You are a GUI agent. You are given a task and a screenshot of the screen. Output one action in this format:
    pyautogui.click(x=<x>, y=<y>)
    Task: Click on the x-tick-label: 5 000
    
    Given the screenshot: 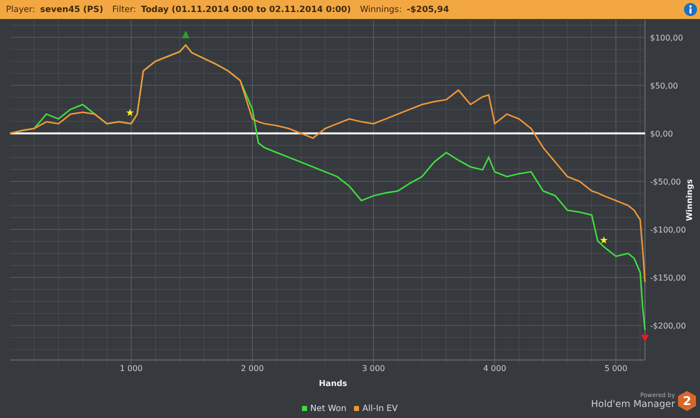 What is the action you would take?
    pyautogui.click(x=616, y=368)
    